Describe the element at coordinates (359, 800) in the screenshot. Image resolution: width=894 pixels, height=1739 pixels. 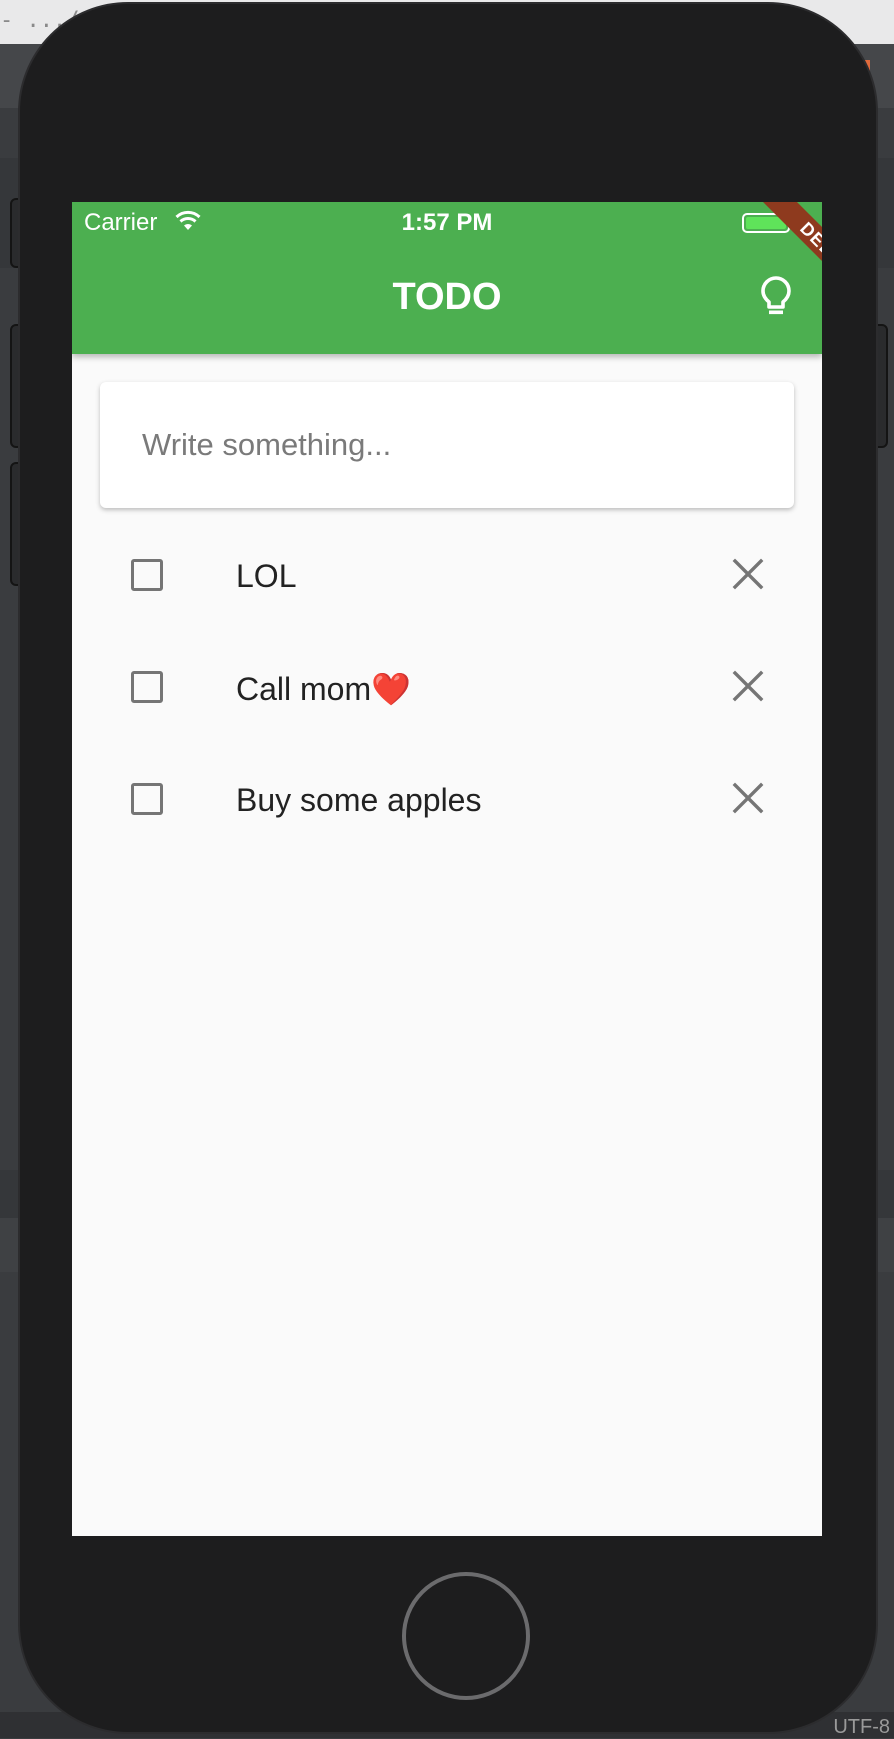
I see `todo-label: Buy some apples` at that location.